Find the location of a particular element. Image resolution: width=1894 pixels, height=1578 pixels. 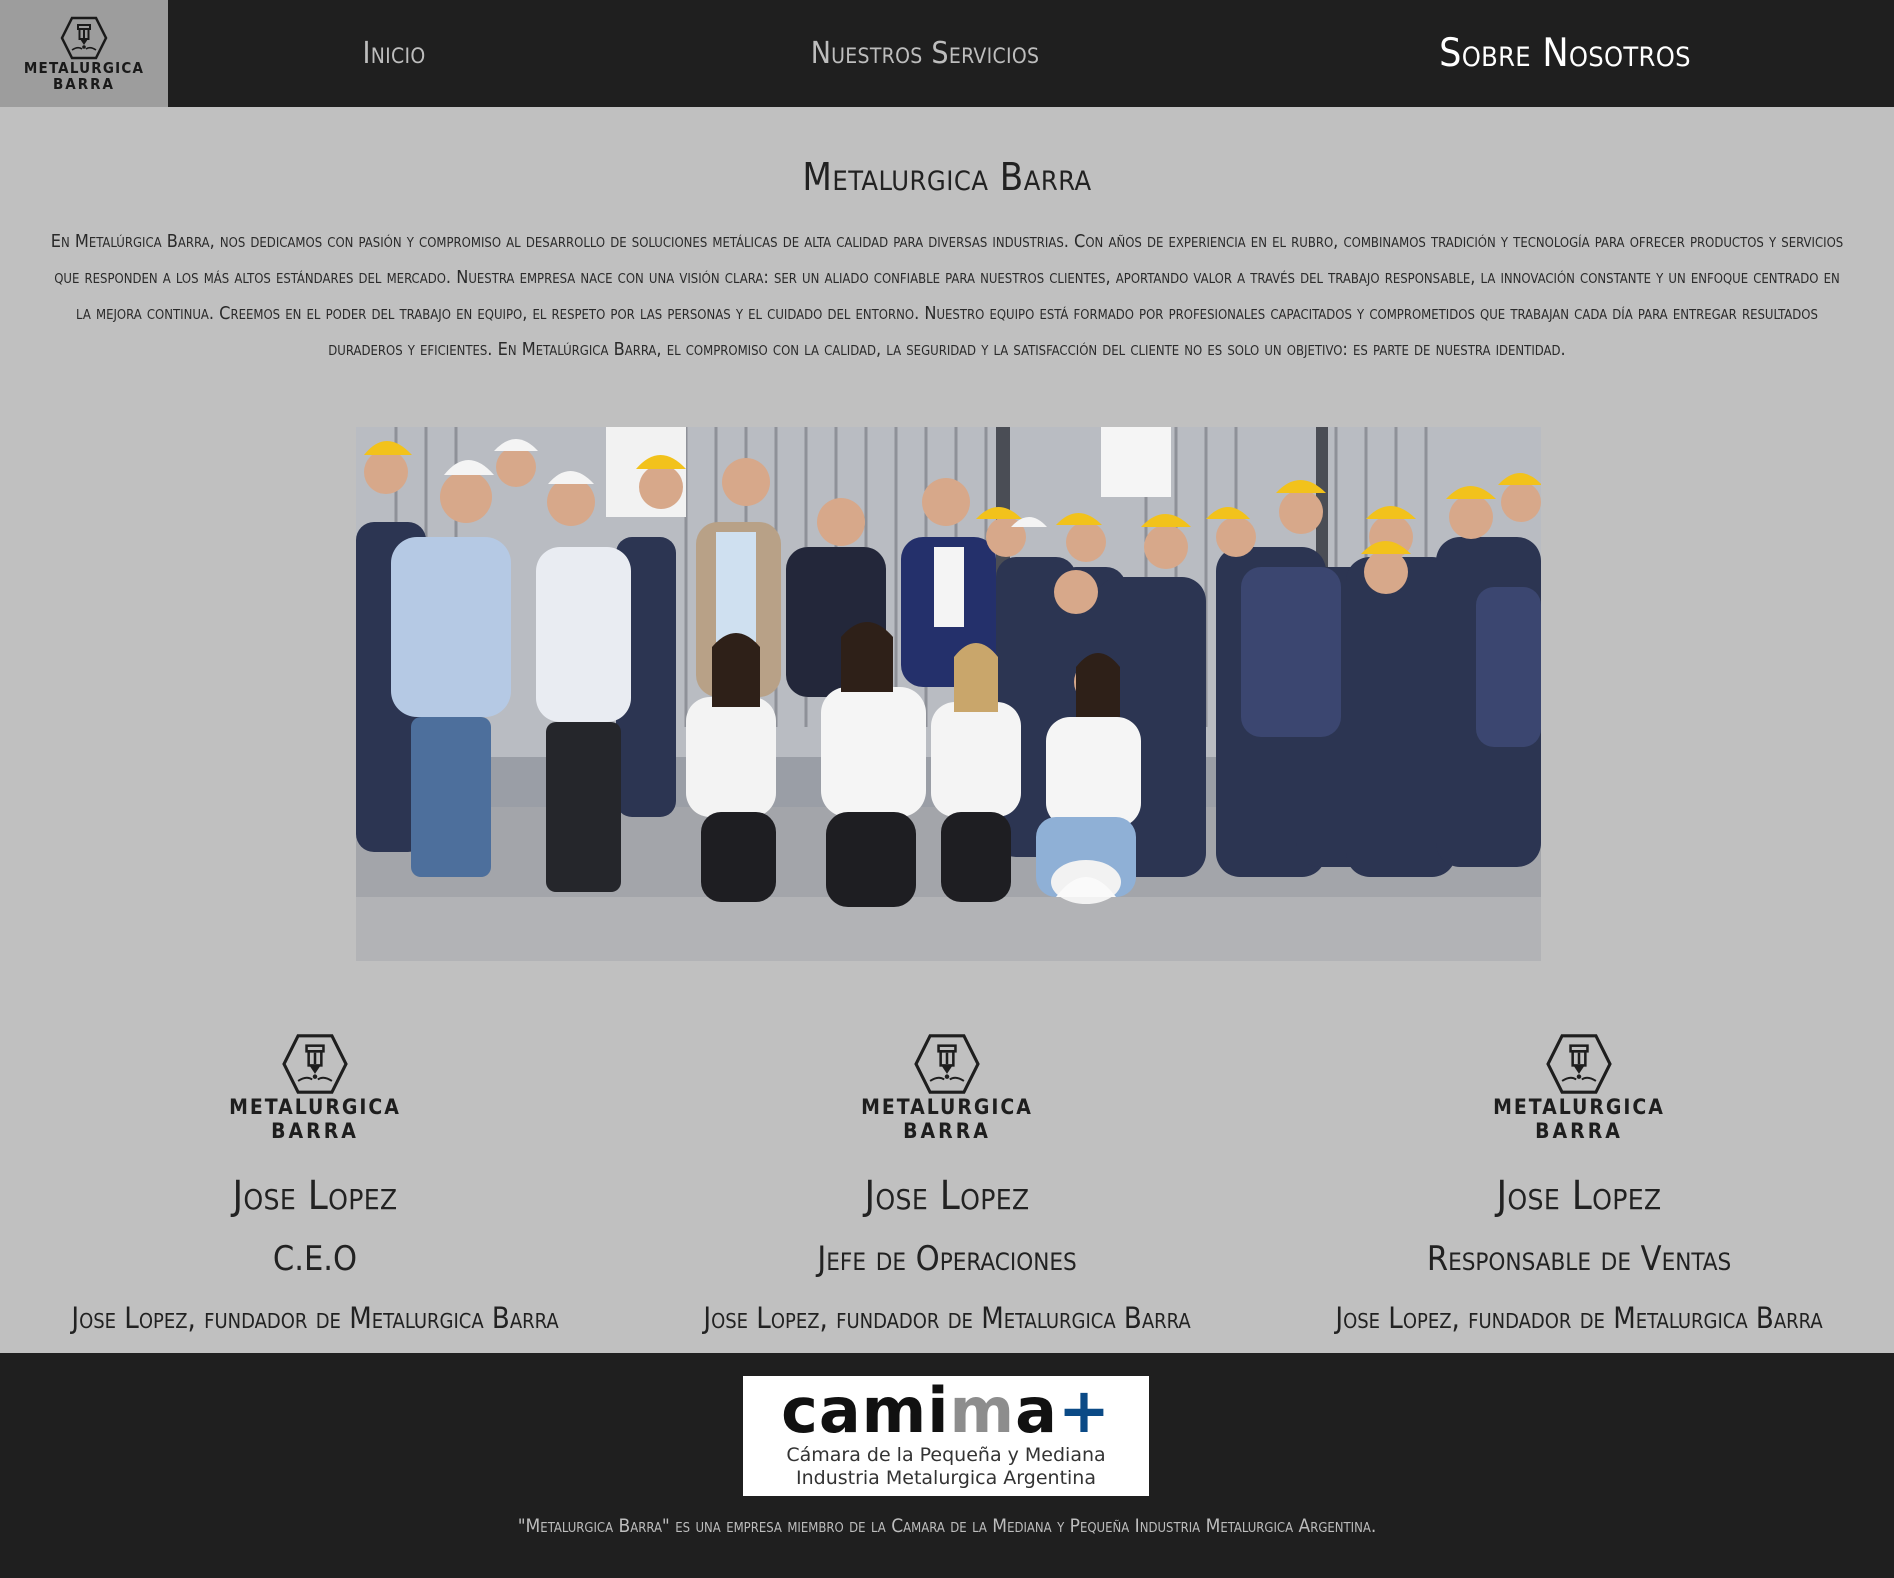

brand-name-line1: METALURGICA is located at coordinates (84, 67).